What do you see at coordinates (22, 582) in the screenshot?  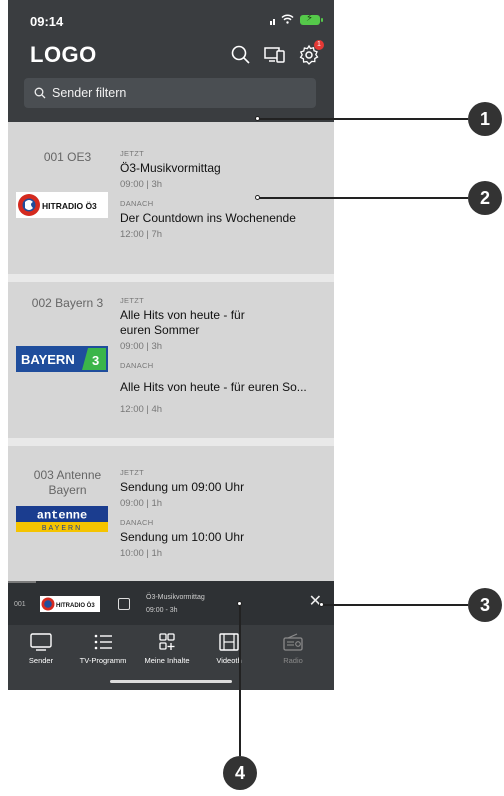 I see `mini-player-progress` at bounding box center [22, 582].